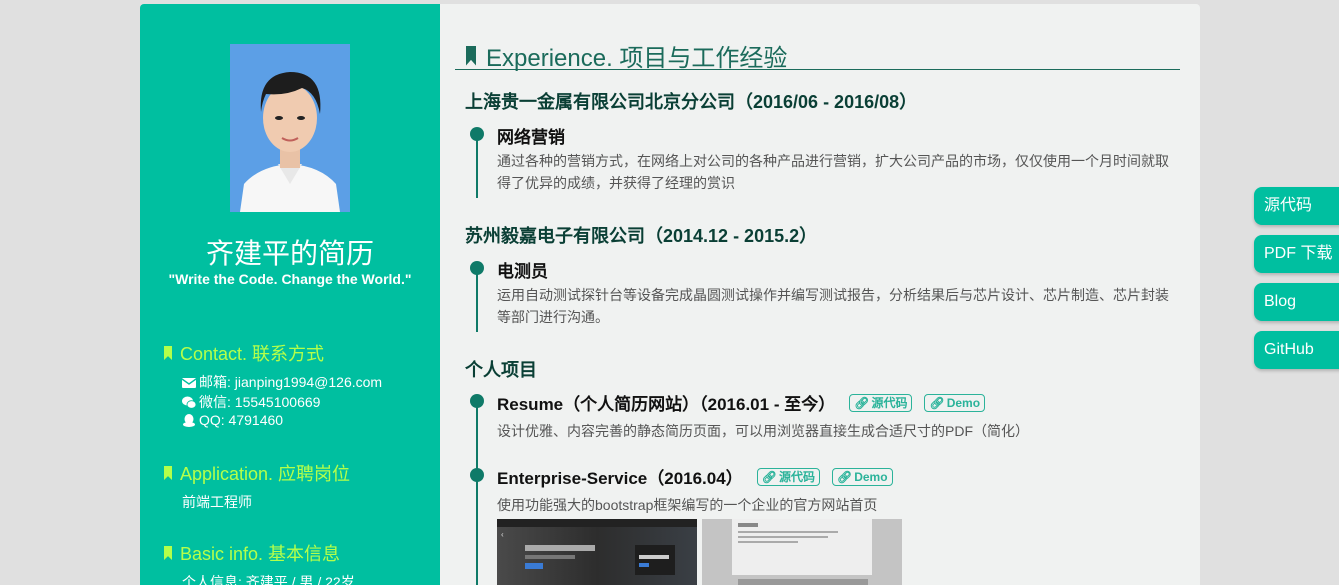 The image size is (1339, 585). Describe the element at coordinates (265, 474) in the screenshot. I see `application-title-text: Application. 应聘岗位` at that location.